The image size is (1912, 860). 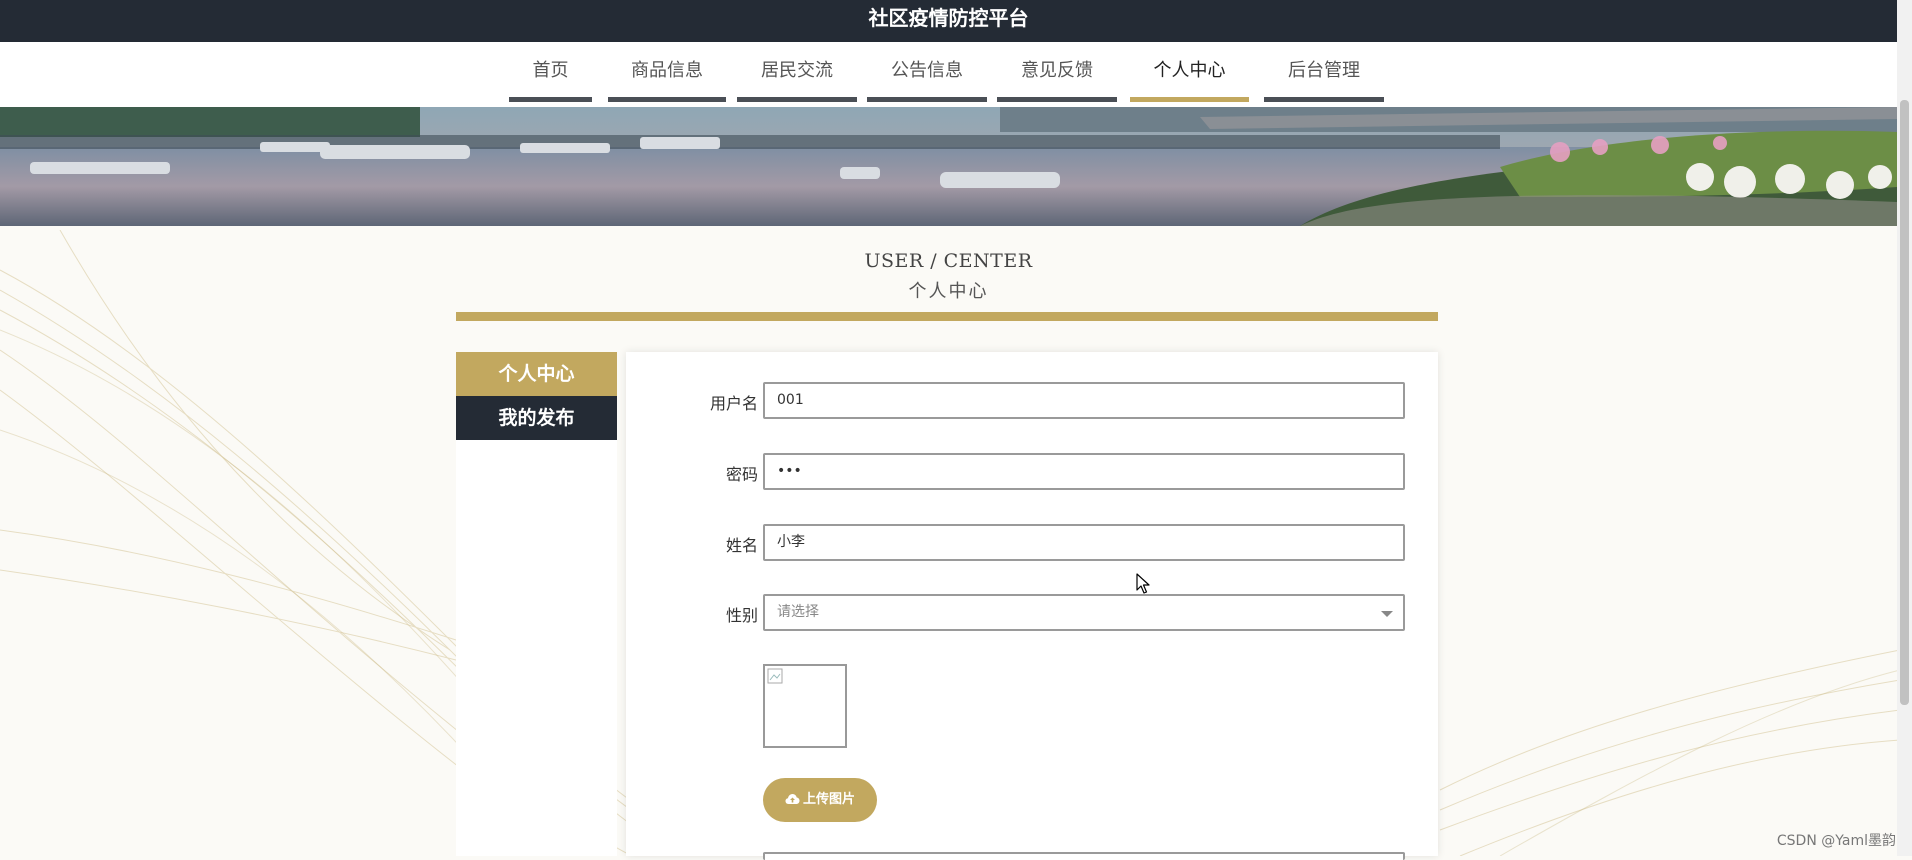 What do you see at coordinates (1084, 400) in the screenshot?
I see `username-field: 001` at bounding box center [1084, 400].